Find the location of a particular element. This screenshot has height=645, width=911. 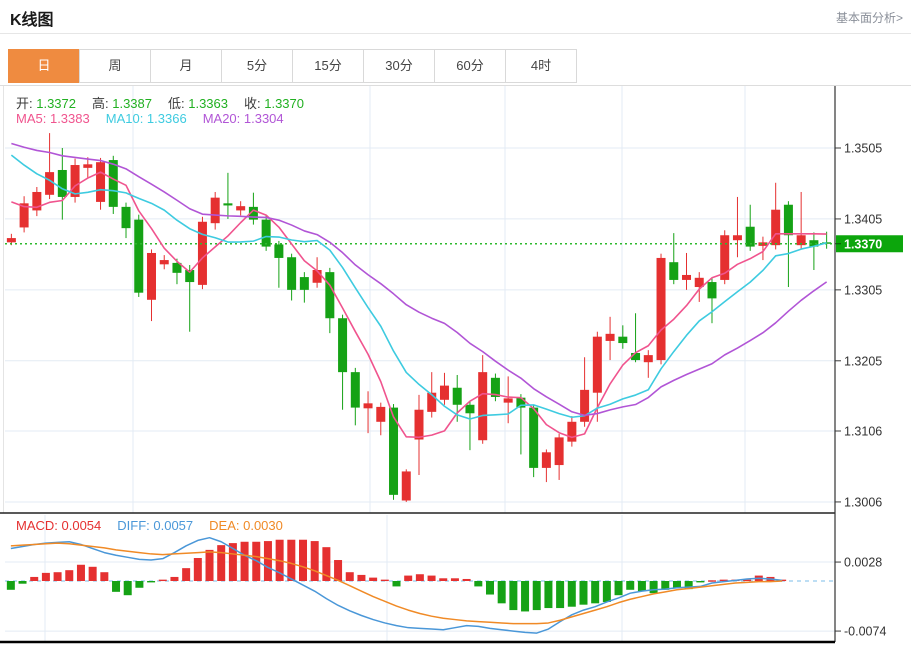

macd-tick-label: -0.0074 is located at coordinates (865, 632).